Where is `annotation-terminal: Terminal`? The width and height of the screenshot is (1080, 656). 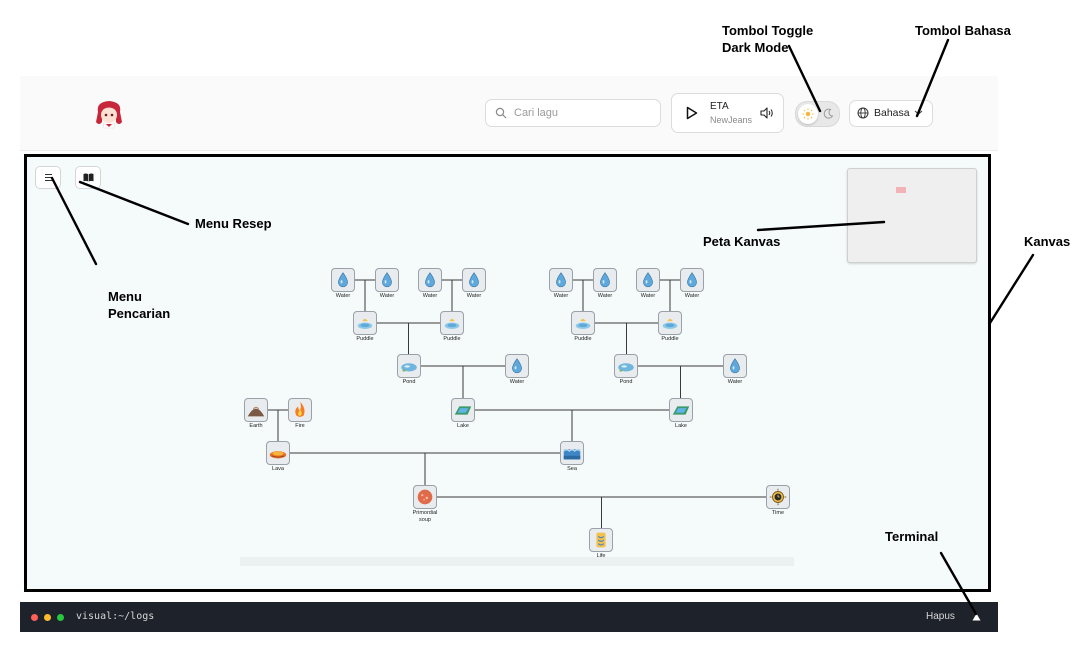 annotation-terminal: Terminal is located at coordinates (912, 536).